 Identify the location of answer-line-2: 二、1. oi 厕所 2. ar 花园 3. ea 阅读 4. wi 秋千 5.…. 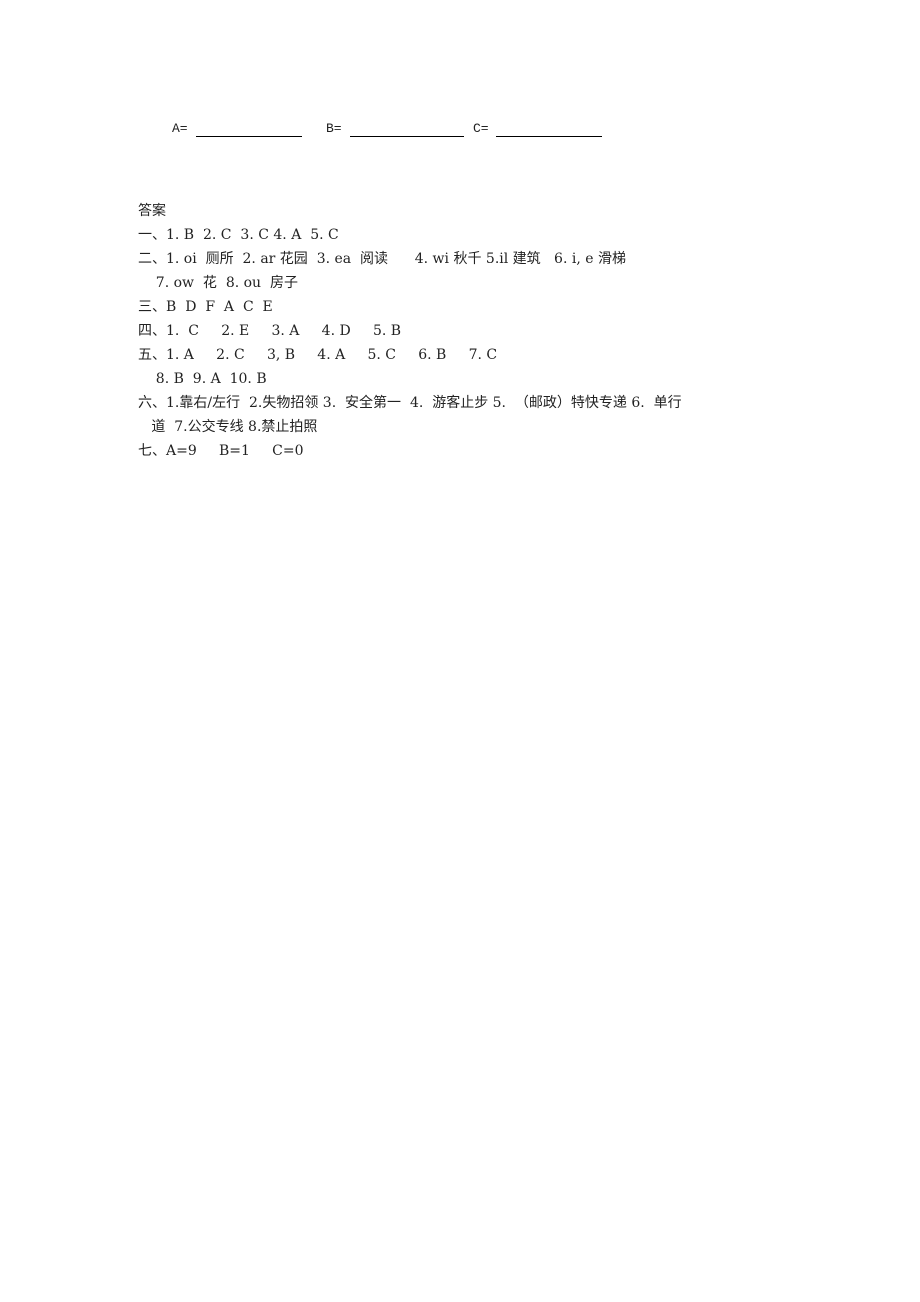
(382, 259).